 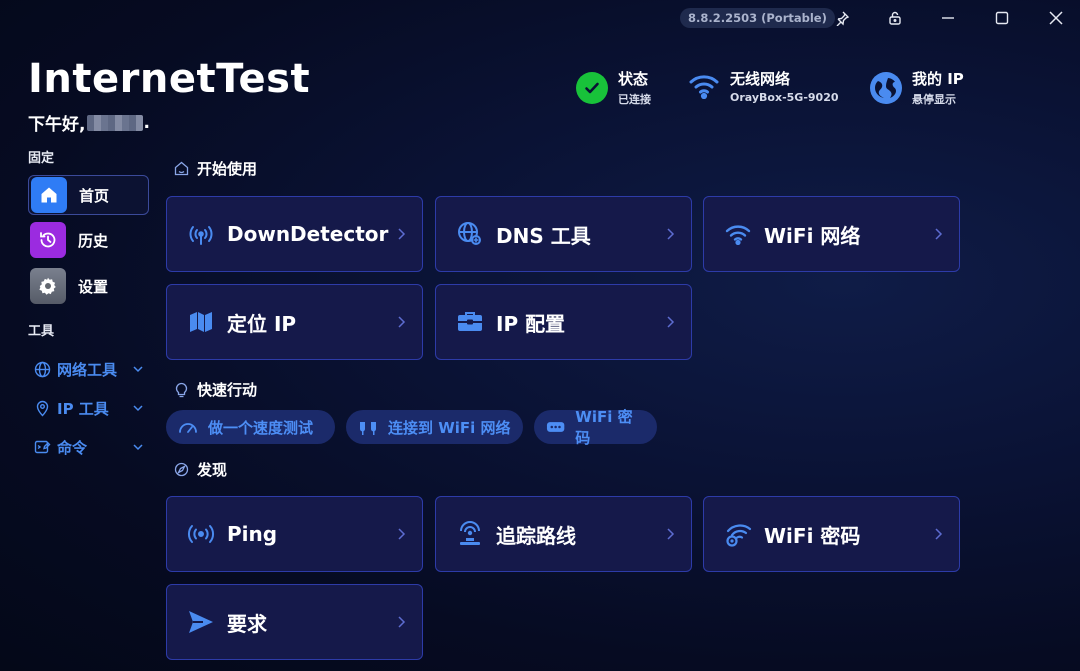 I want to click on card-label: 要求, so click(x=247, y=623).